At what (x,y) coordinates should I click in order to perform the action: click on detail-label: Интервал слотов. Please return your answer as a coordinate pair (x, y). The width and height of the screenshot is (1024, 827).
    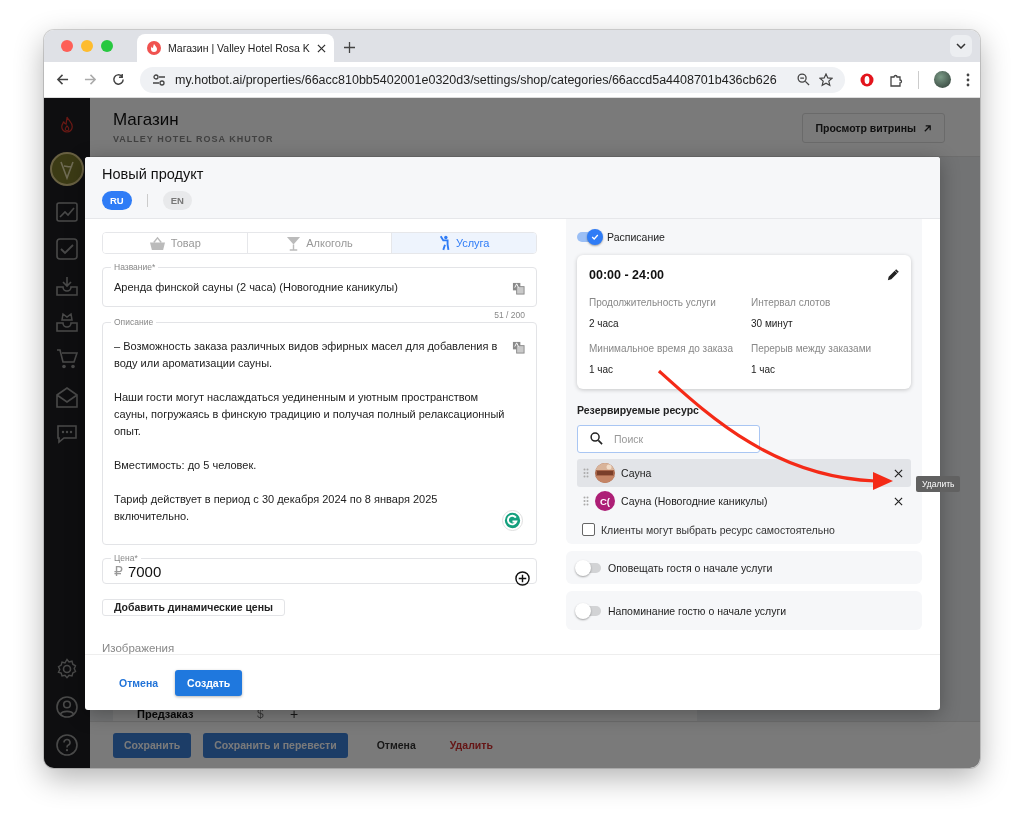
    Looking at the image, I should click on (791, 302).